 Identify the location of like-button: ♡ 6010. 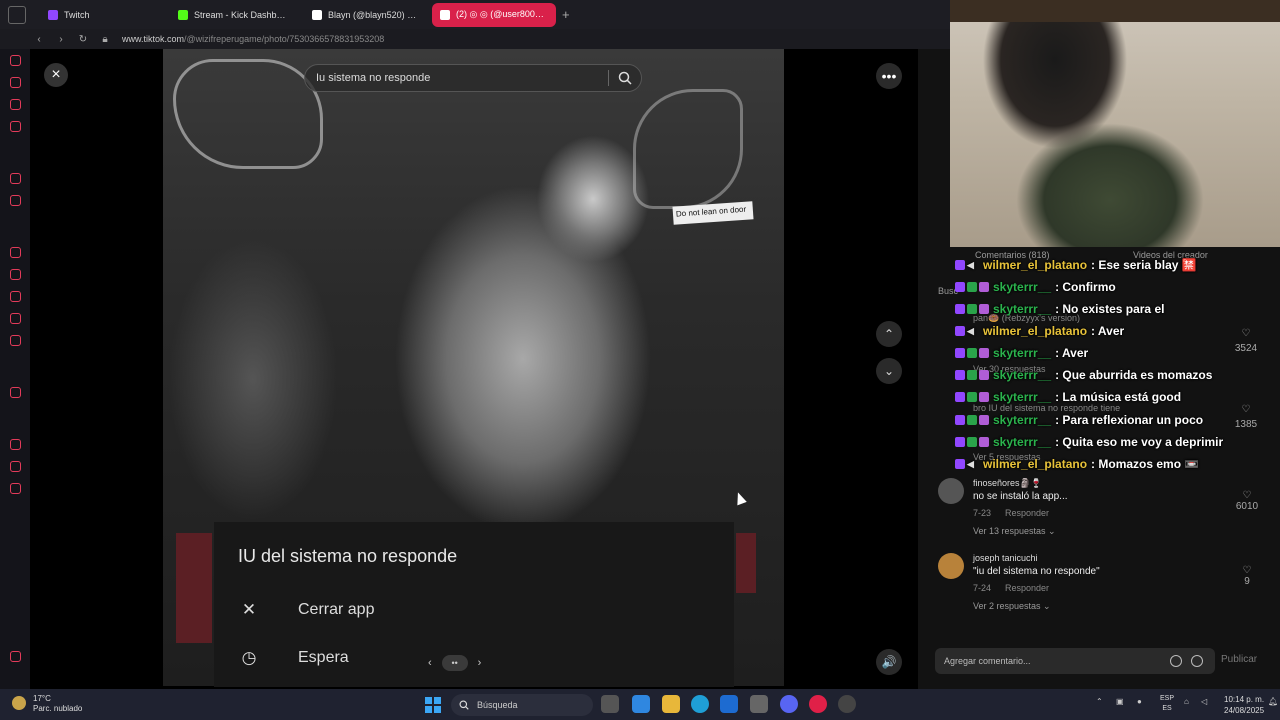
(1247, 501).